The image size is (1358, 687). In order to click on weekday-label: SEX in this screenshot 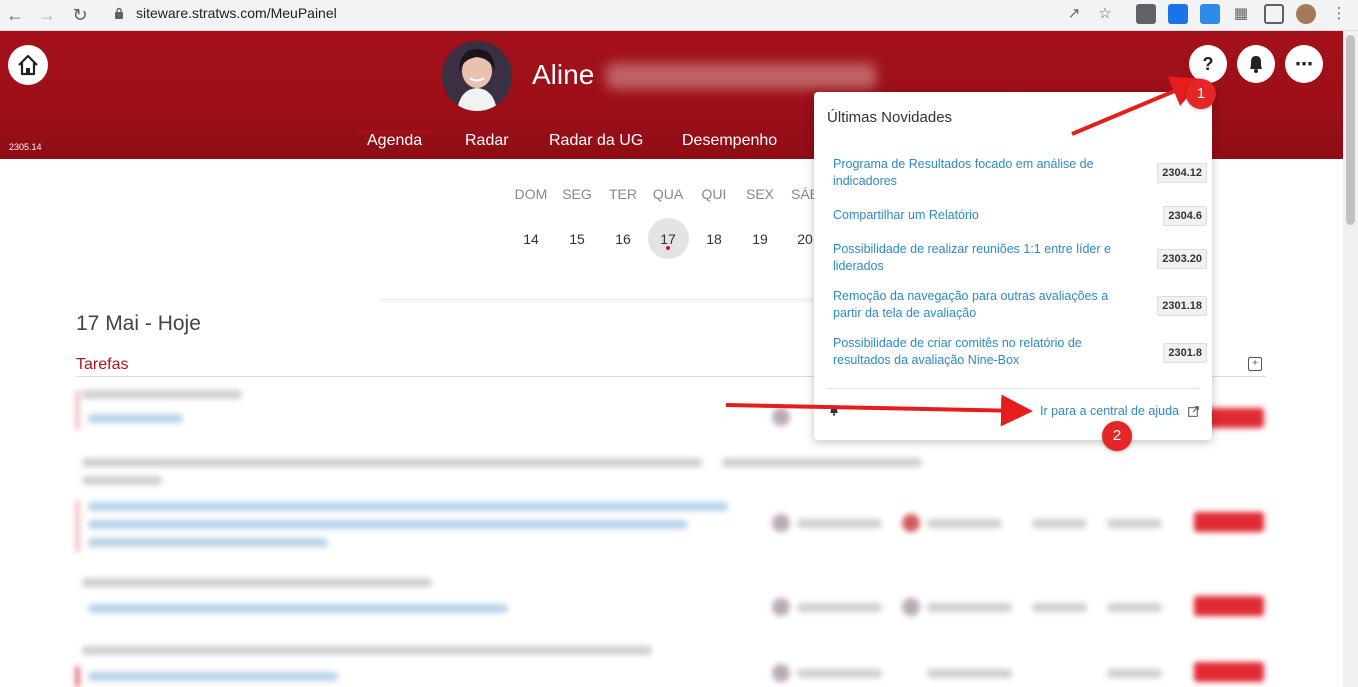, I will do `click(759, 194)`.